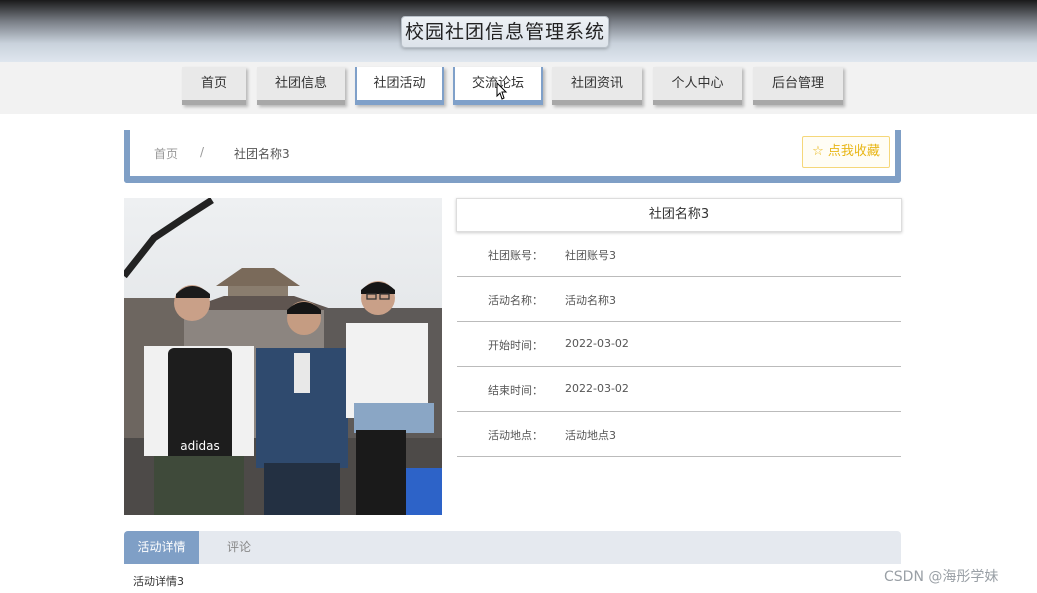  I want to click on detail-tabs: 活动详情 评论, so click(512, 547).